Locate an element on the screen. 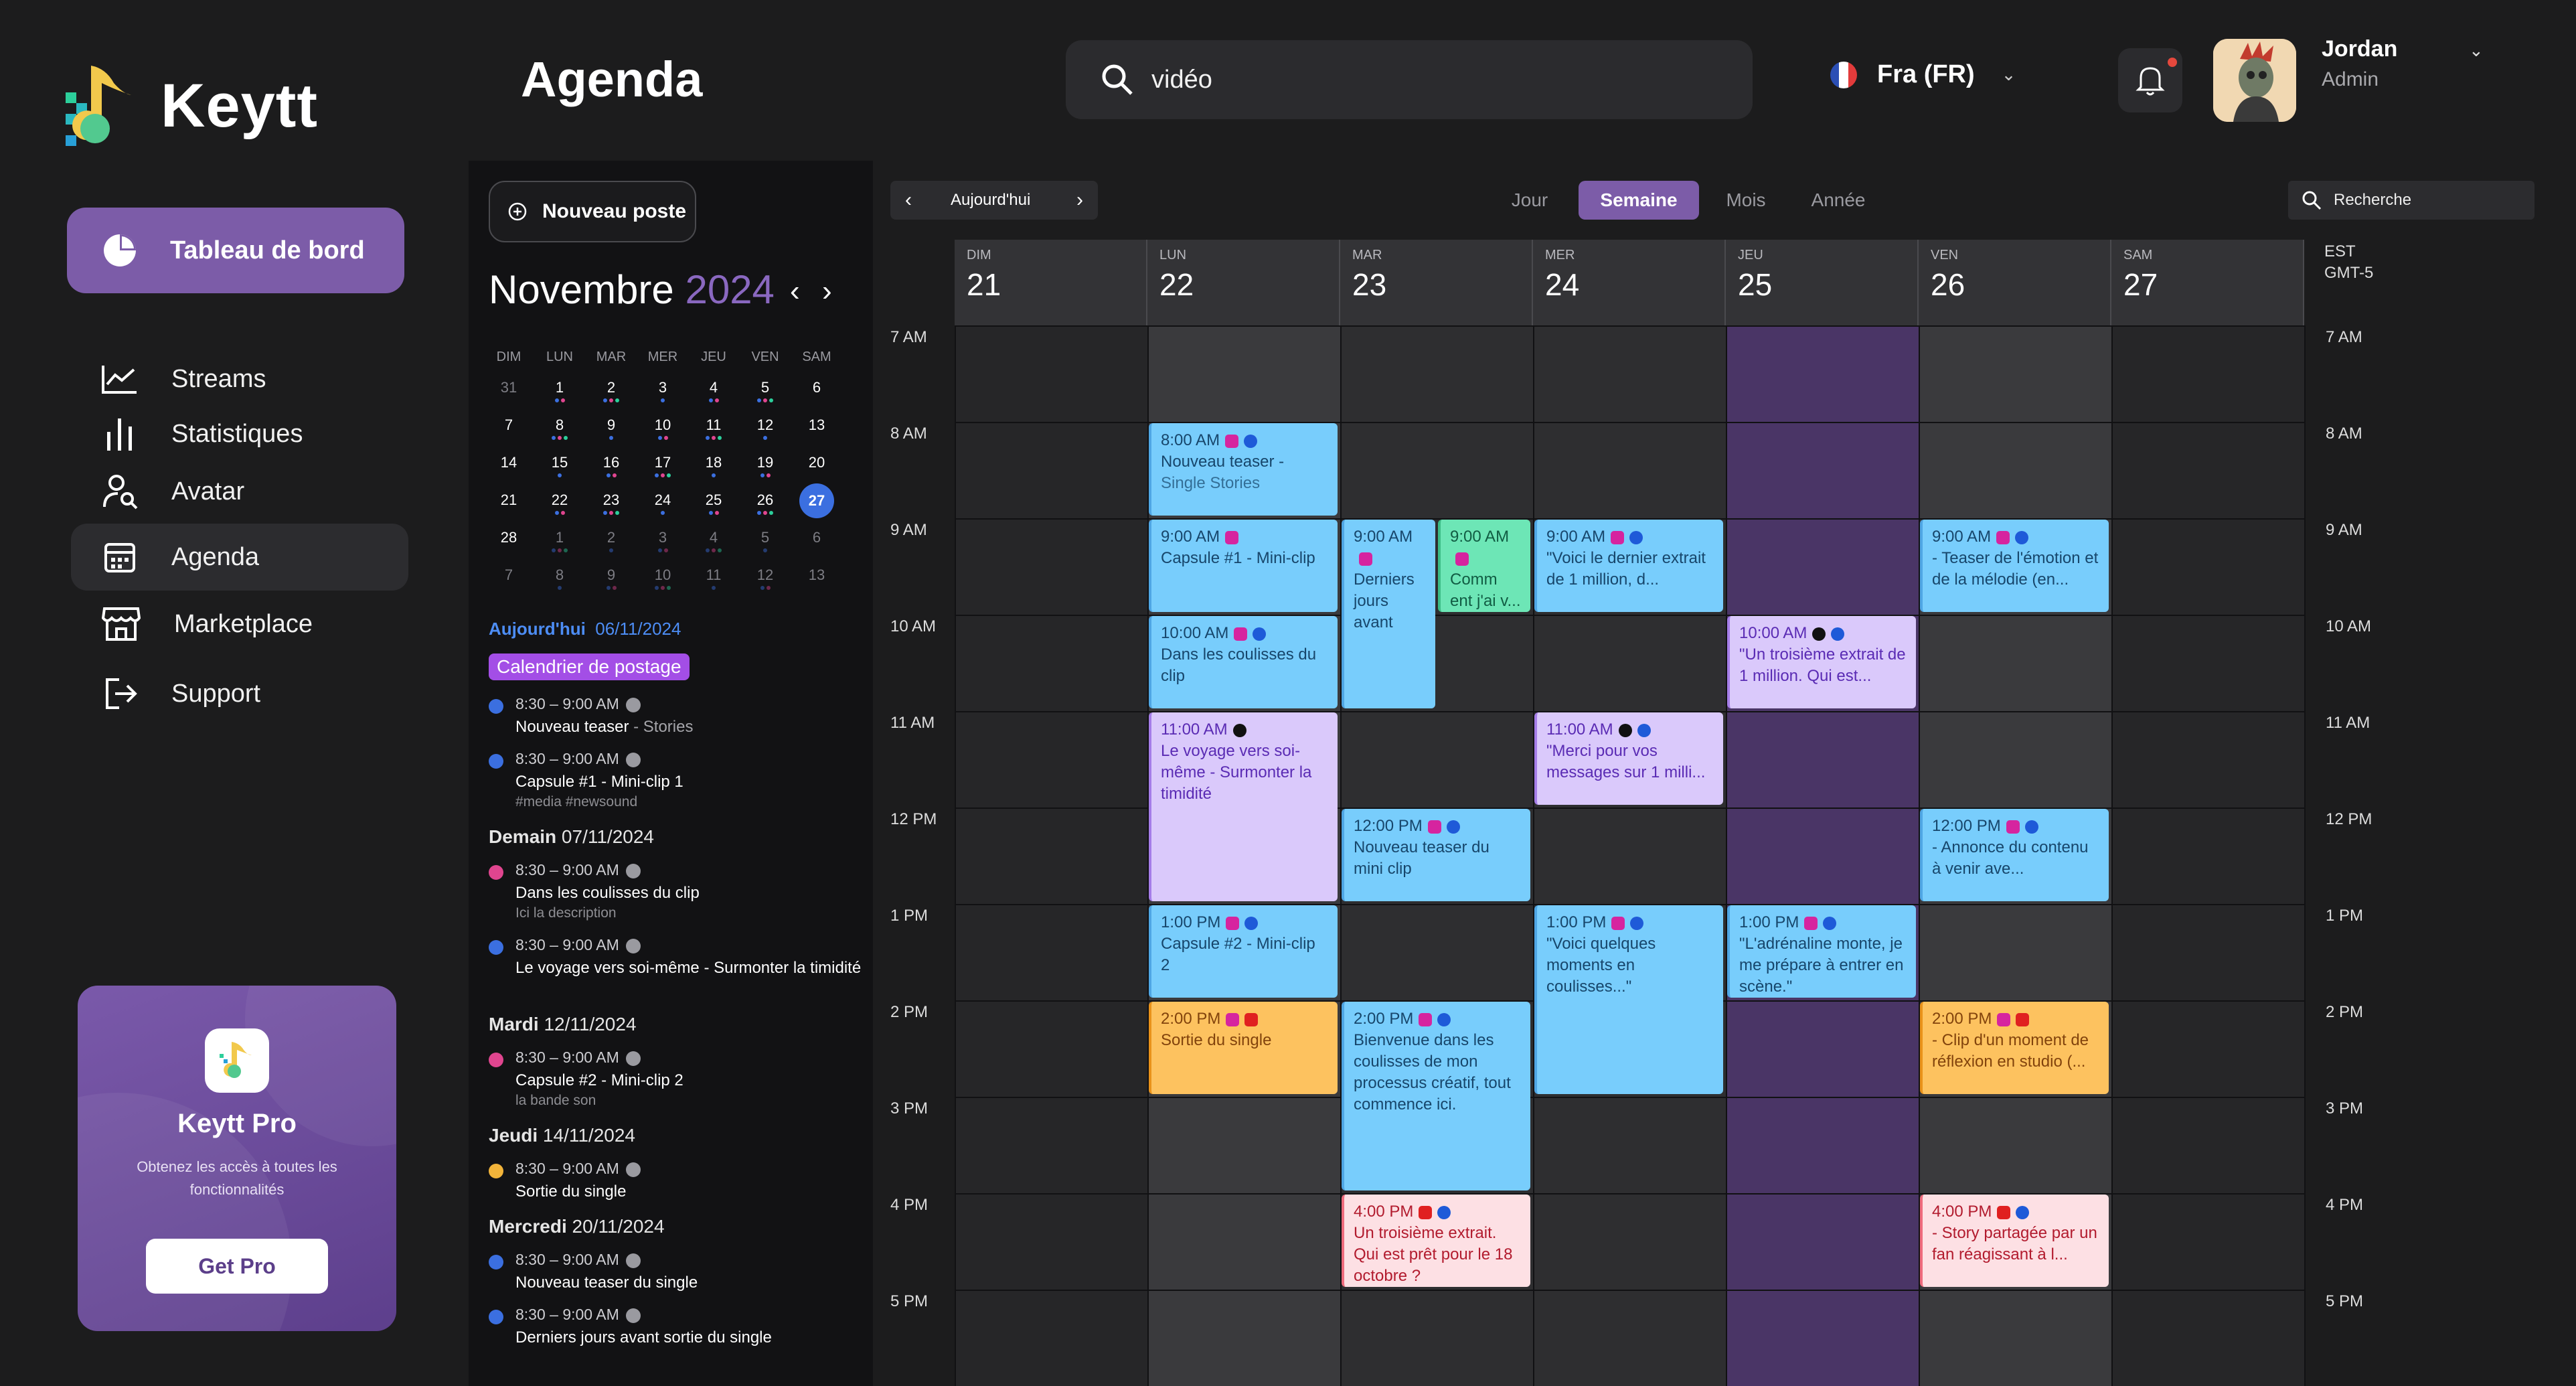 This screenshot has height=1386, width=2576. view-annee: Année is located at coordinates (1838, 200).